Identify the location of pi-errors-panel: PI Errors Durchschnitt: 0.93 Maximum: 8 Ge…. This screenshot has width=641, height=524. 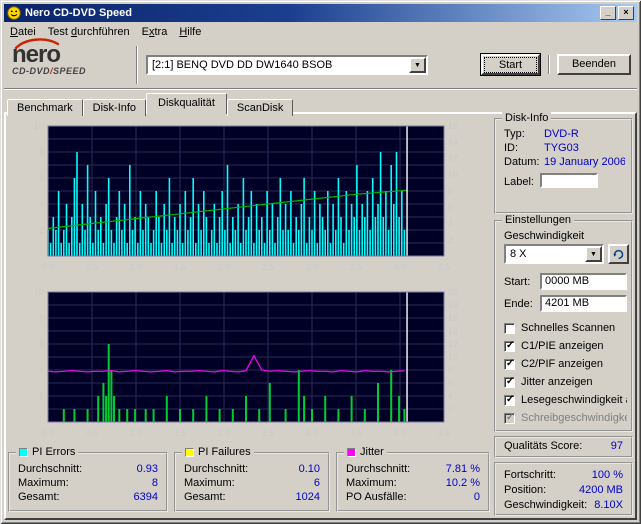
(88, 479).